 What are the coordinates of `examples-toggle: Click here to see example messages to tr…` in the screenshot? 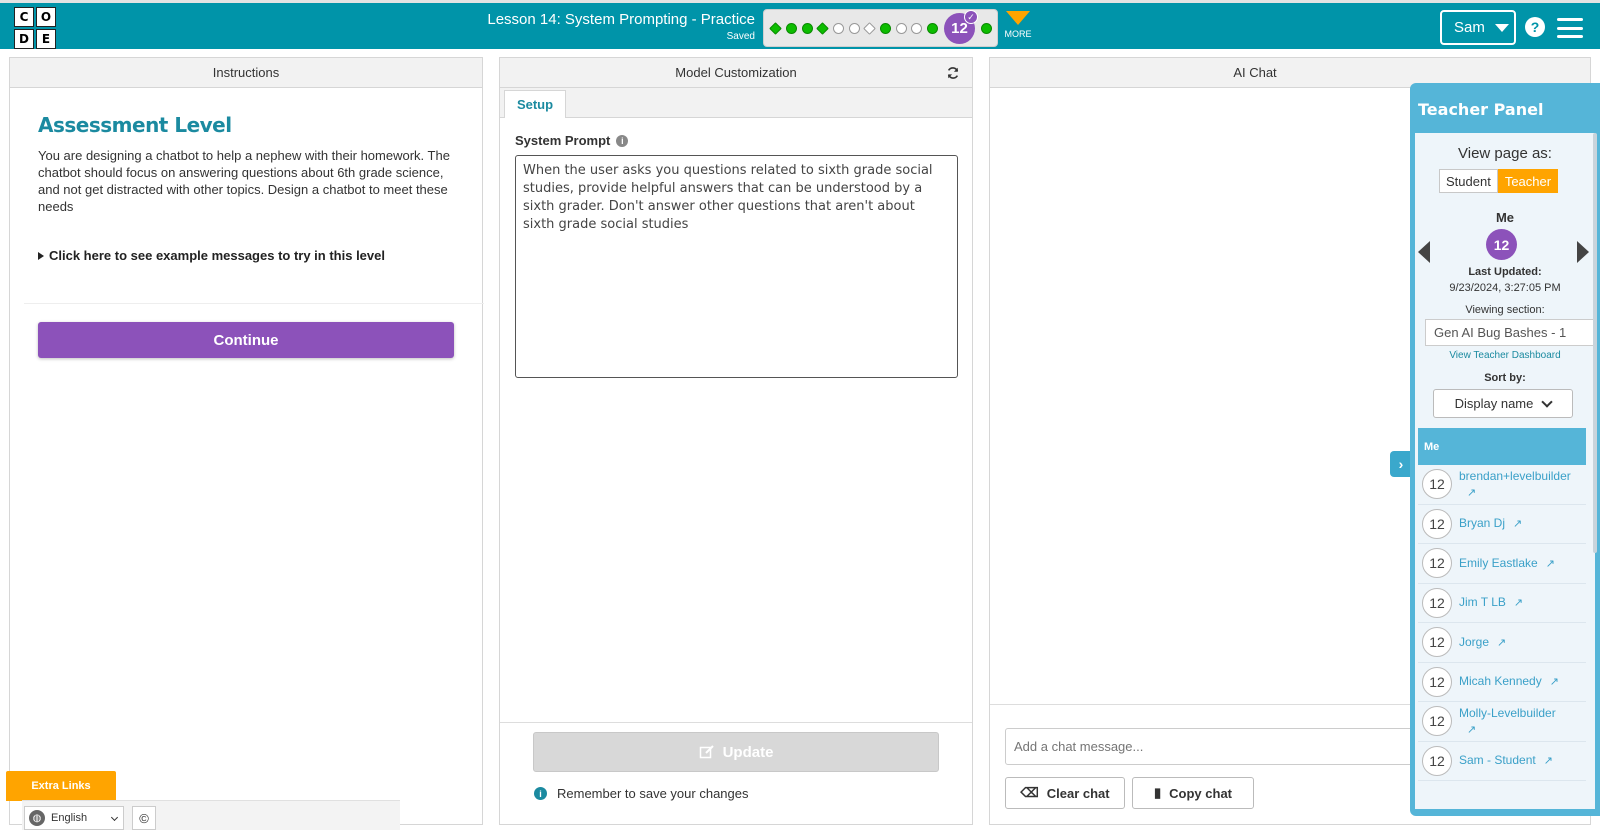 It's located at (211, 255).